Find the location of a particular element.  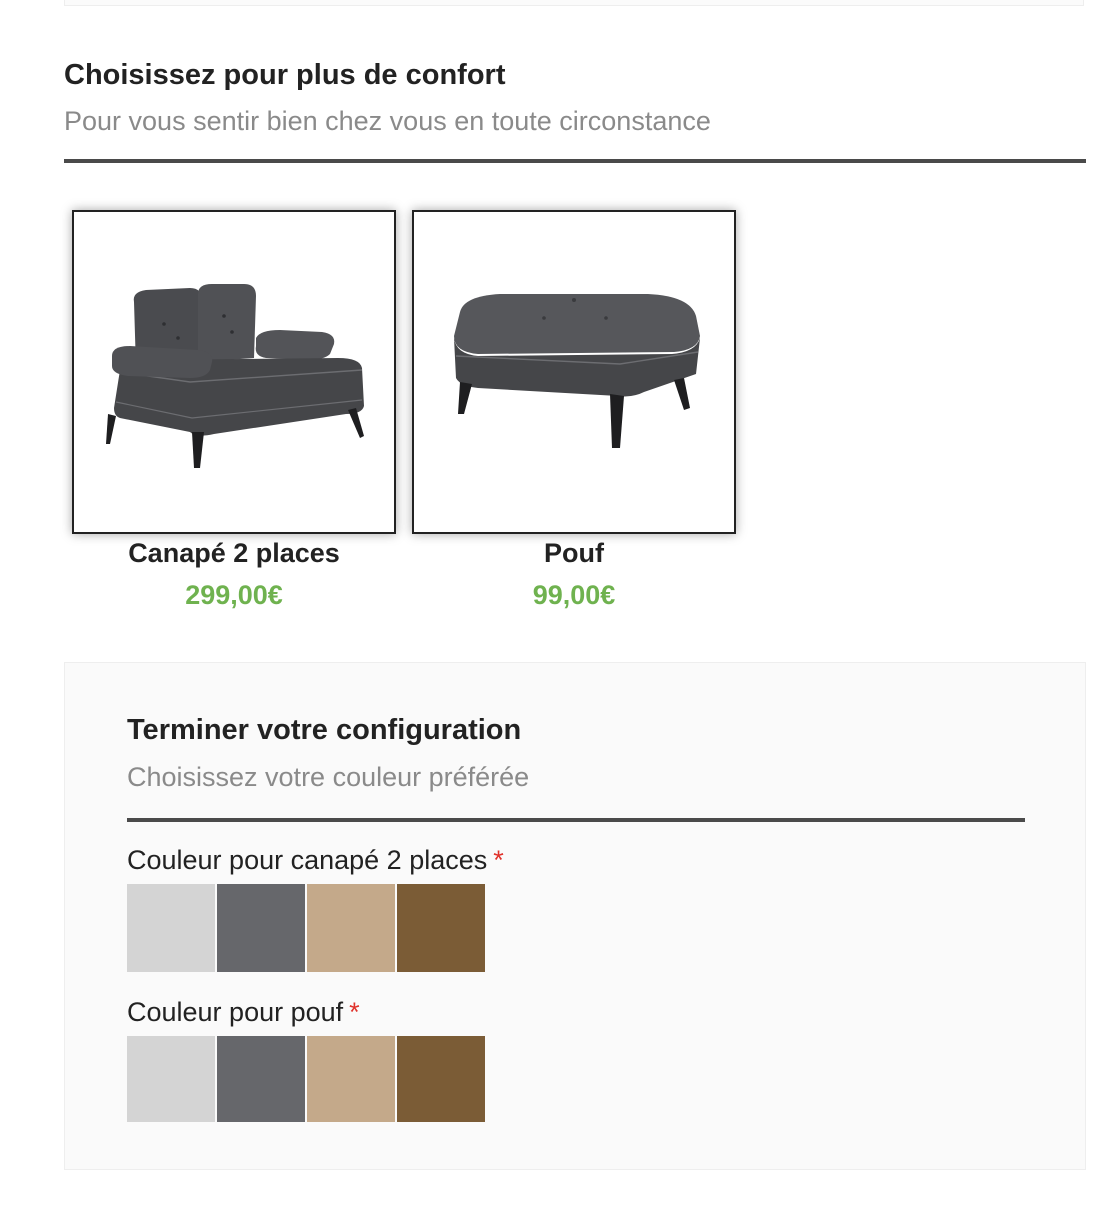

section-title: Choisissez pour plus de confort is located at coordinates (285, 75).